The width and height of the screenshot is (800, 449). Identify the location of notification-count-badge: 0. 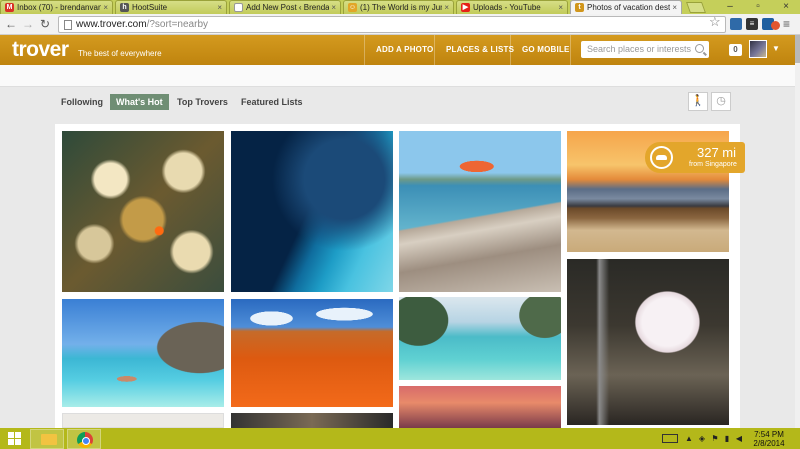
(735, 50).